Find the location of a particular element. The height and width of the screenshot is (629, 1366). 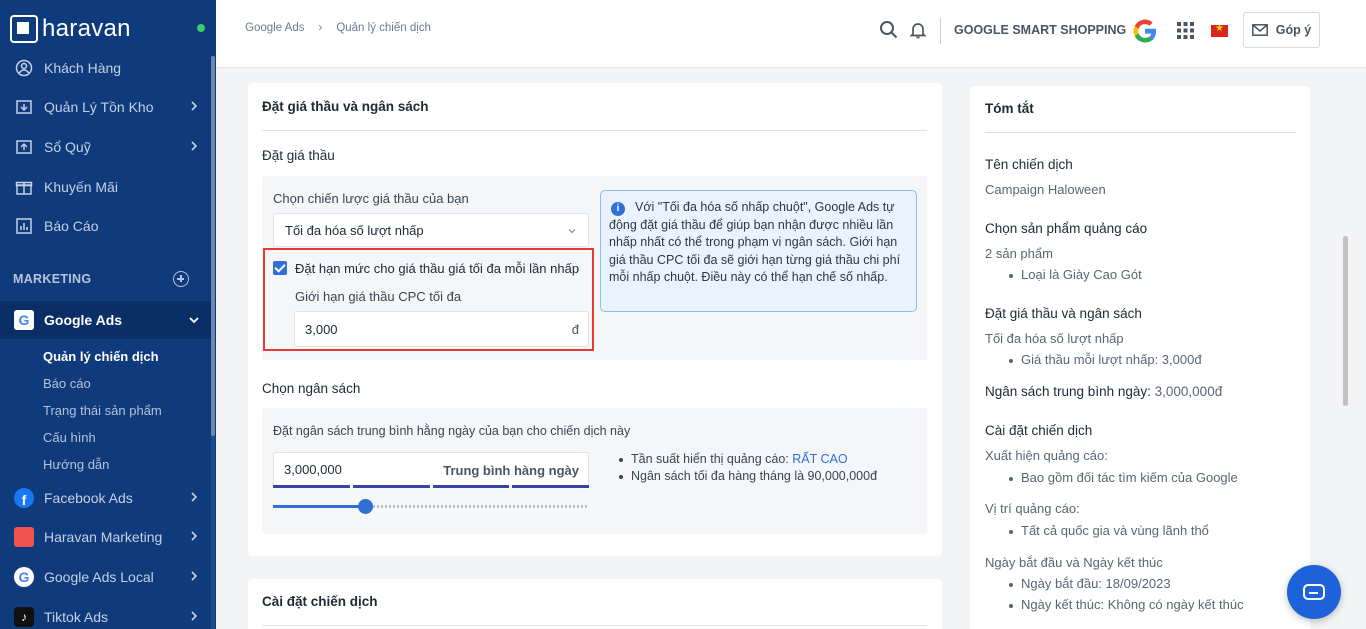

sidebar-item-label: Google Ads Local is located at coordinates (99, 577).